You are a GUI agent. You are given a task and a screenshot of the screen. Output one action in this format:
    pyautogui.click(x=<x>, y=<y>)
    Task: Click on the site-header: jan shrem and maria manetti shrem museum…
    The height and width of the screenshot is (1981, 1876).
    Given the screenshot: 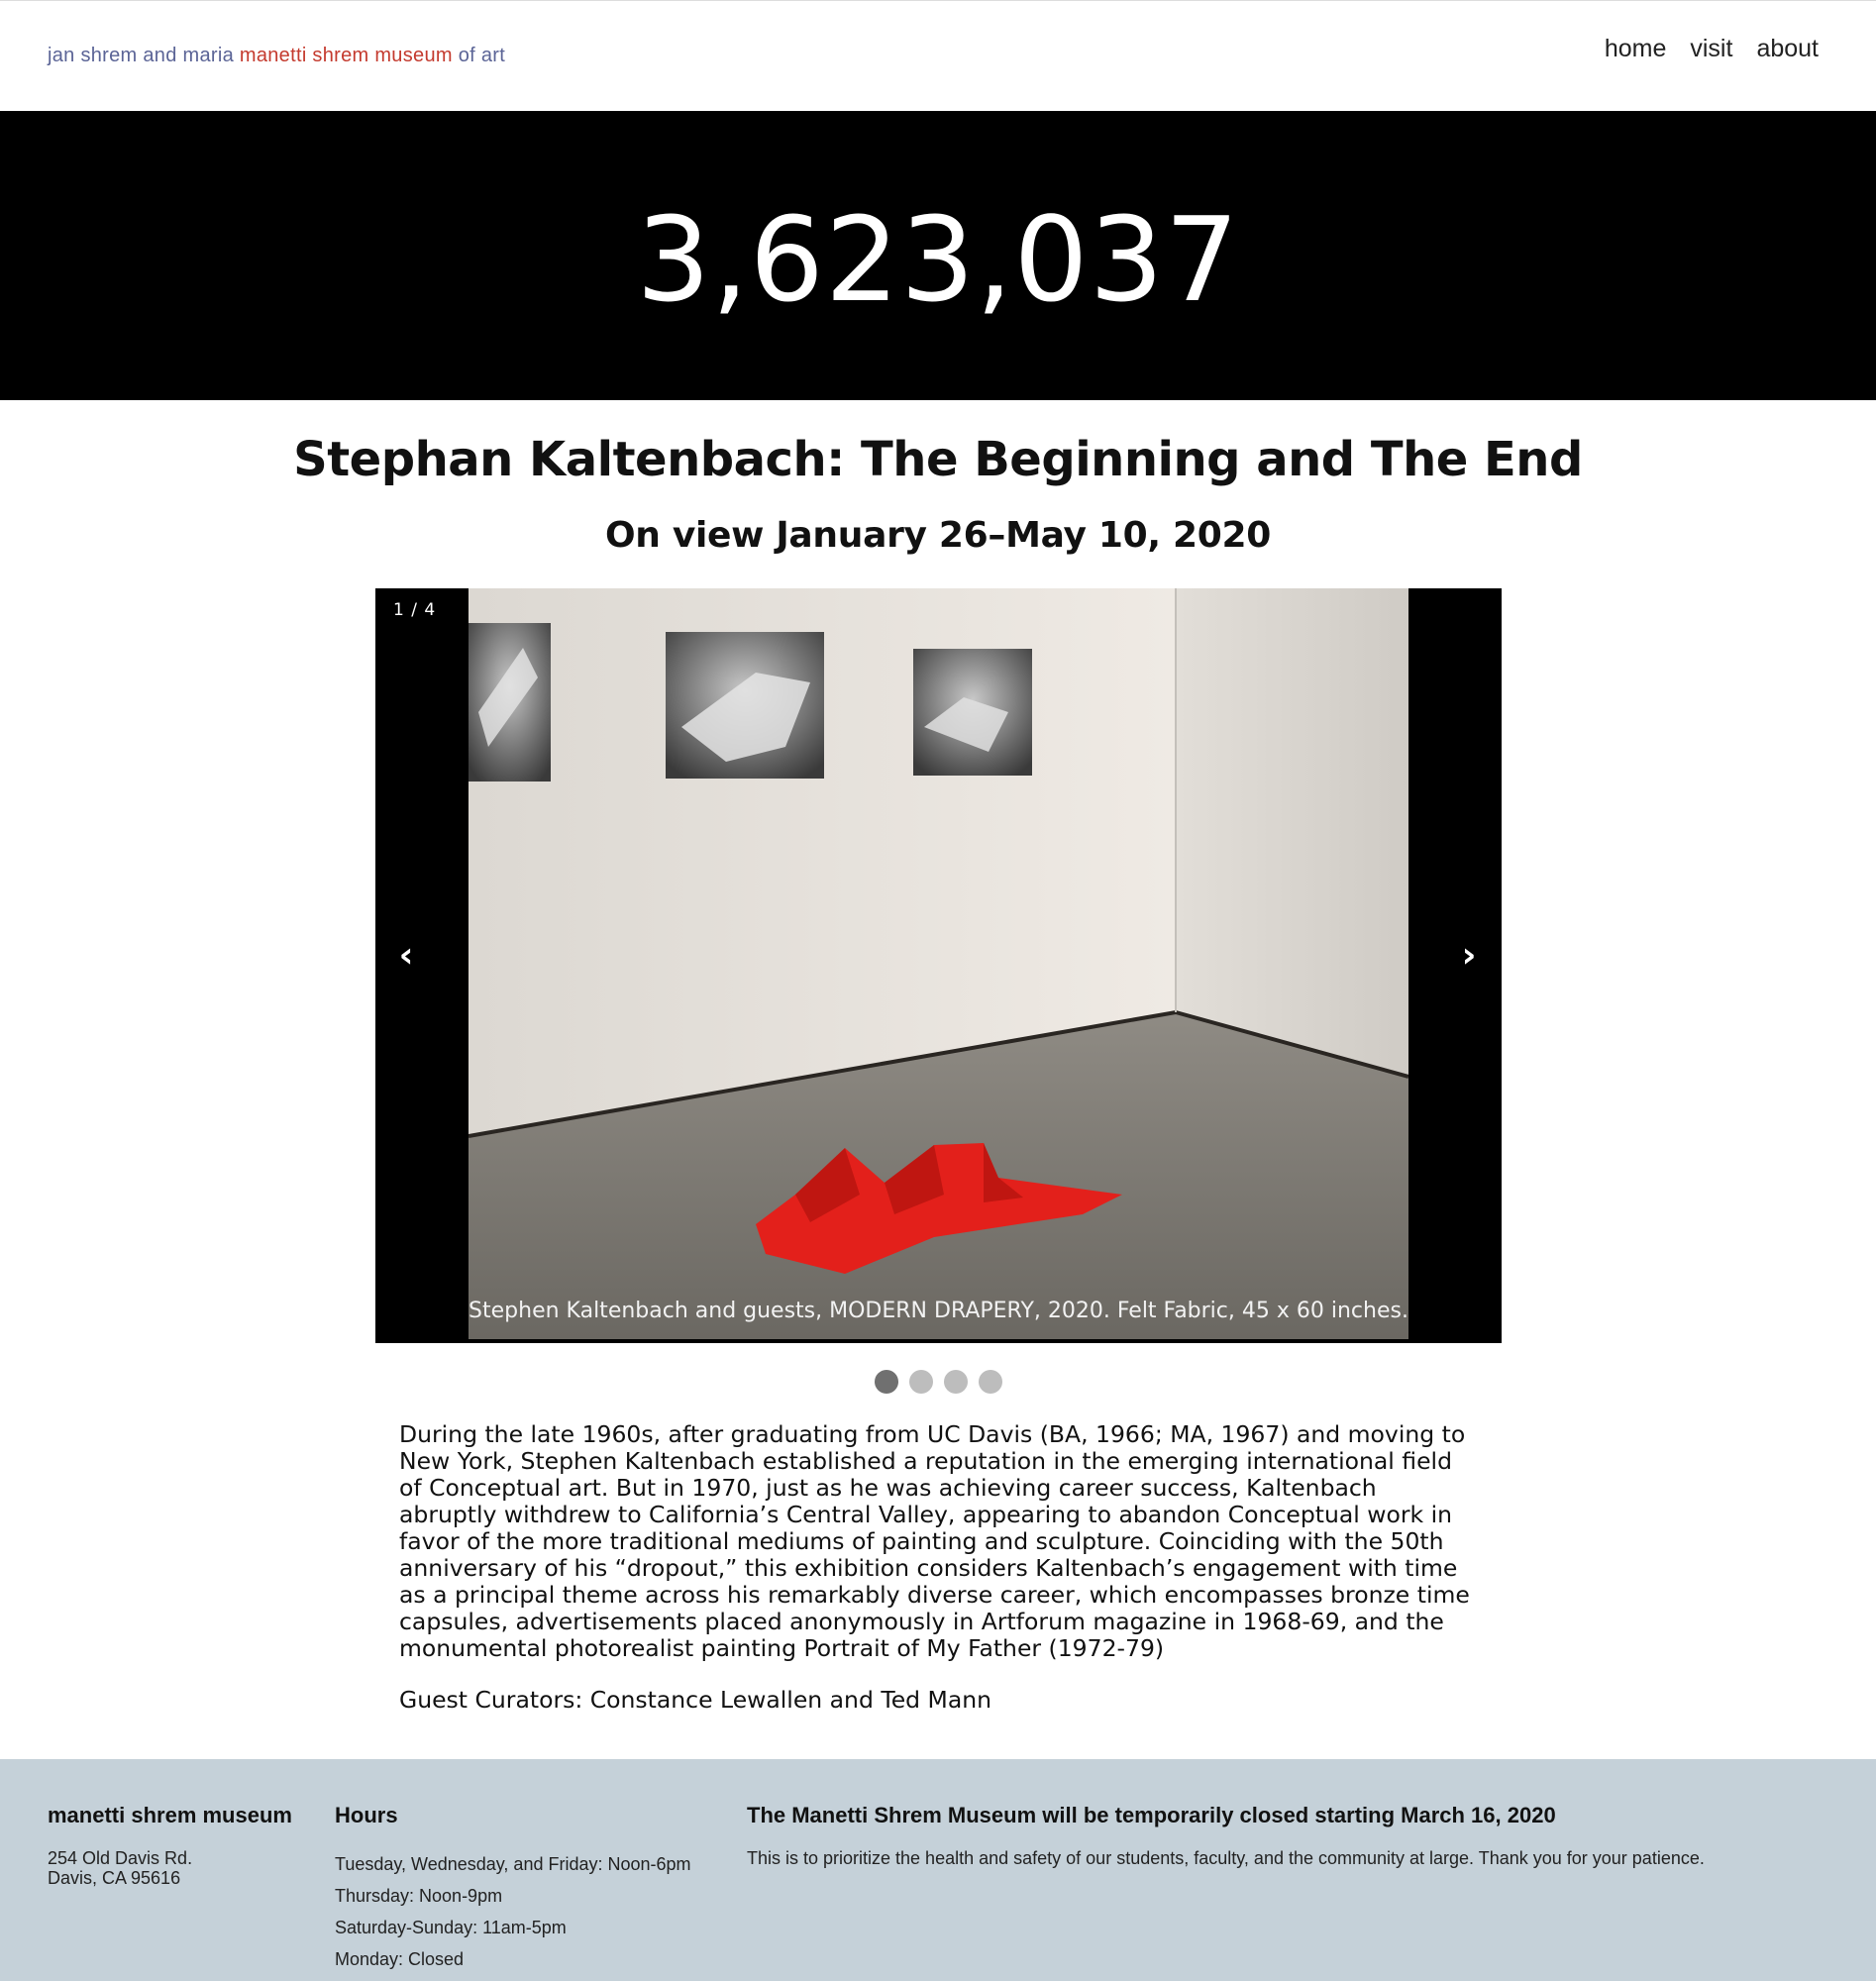 What is the action you would take?
    pyautogui.click(x=938, y=55)
    